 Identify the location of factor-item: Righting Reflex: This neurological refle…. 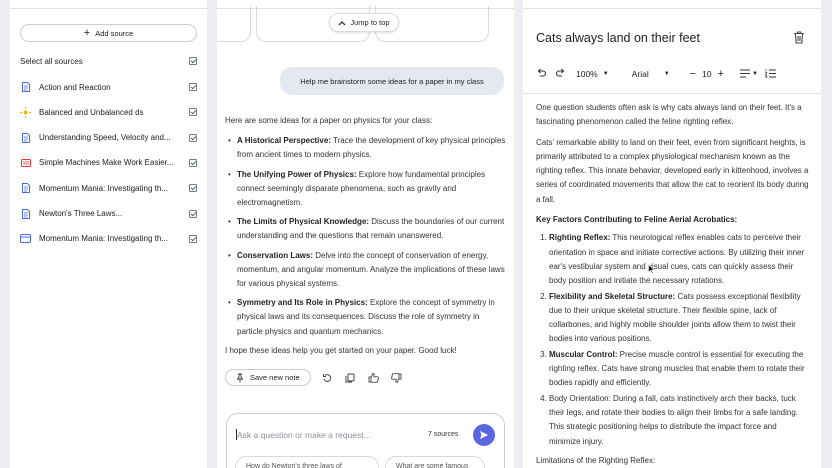
(679, 259).